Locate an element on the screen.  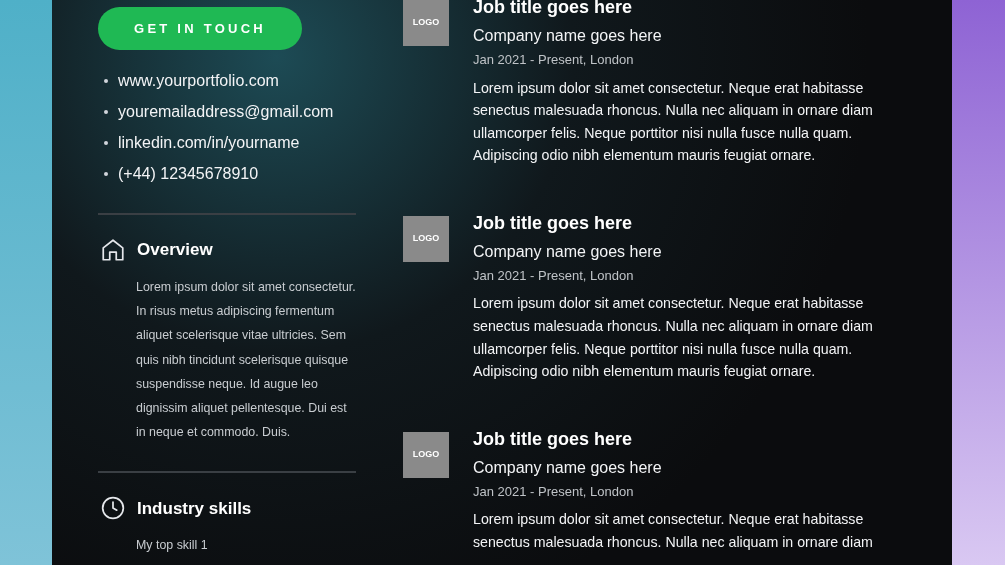
section-text: Lorem ipsum dolor sit amet consectetur. In risus metus adipiscing fermentum aliquet scelerisque vitae ultricies. Sem quis nibh tincidunt scelerisque quisque suspendisse neque. Id augue leo dignissim aliquet pellentesque. Dui est in neque et commodo. Duis. is located at coordinates (246, 360).